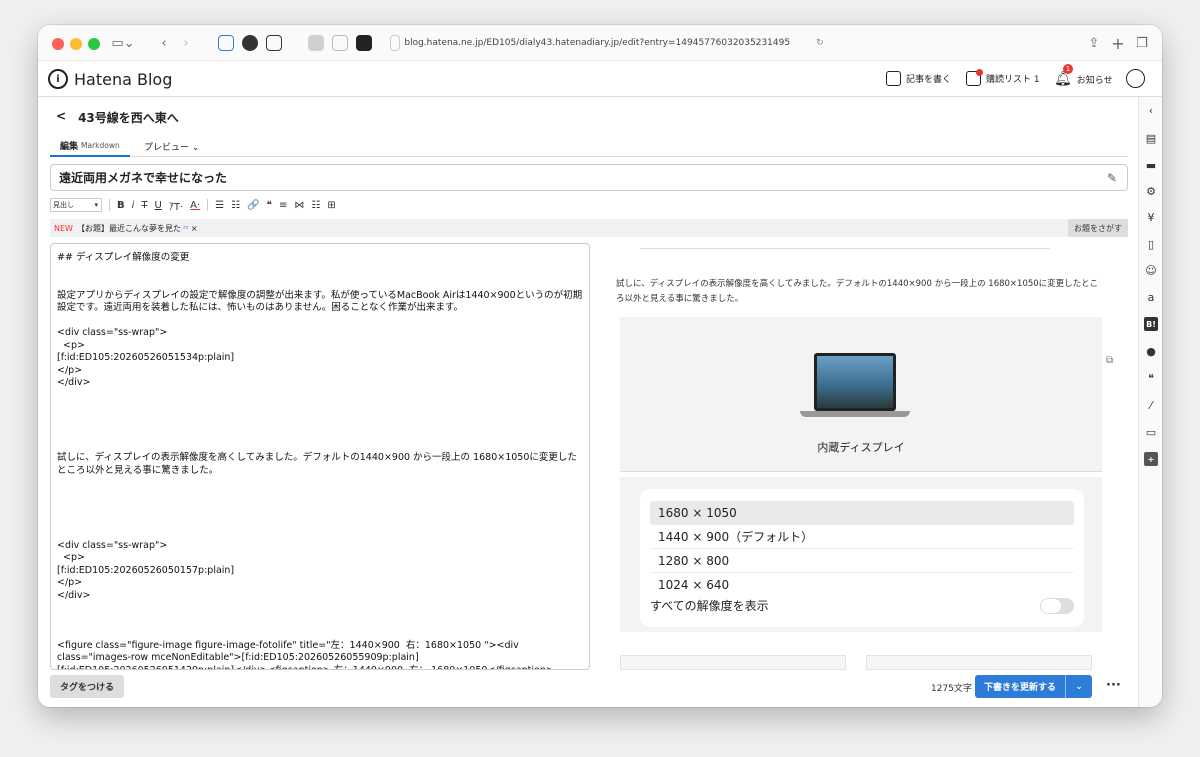  I want to click on pen-icon: ✎, so click(1112, 178).